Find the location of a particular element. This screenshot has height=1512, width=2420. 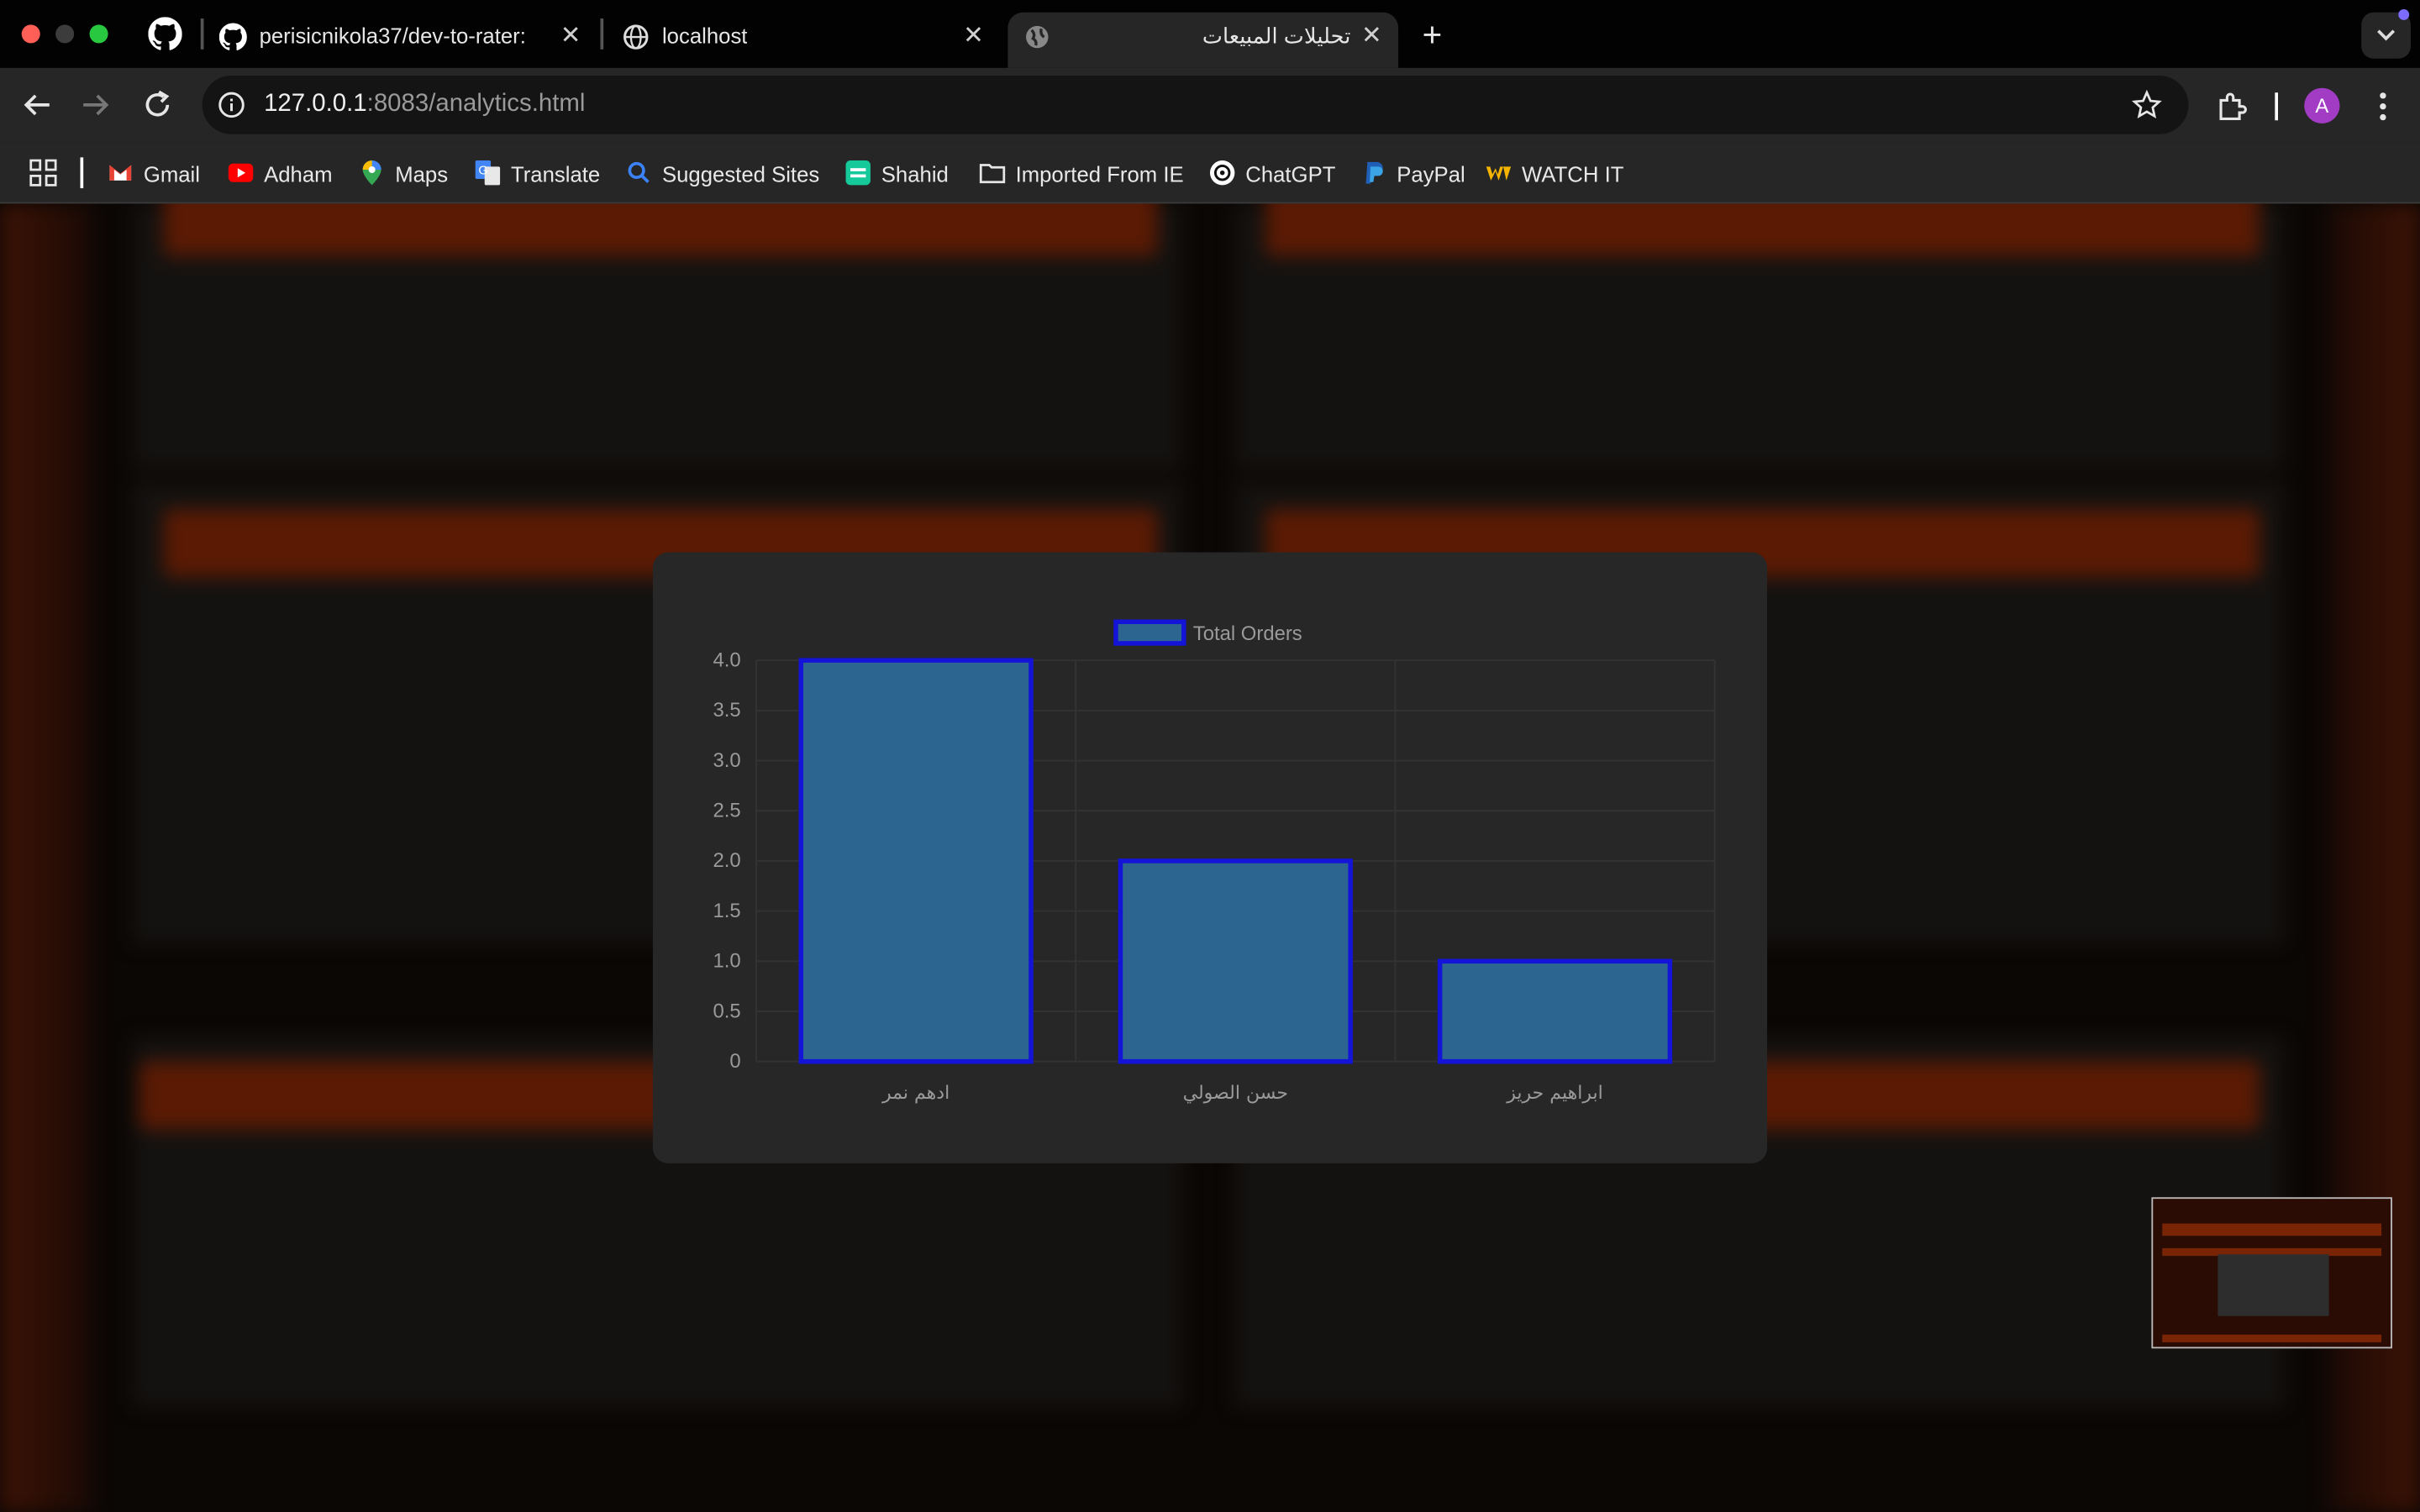

tab-title: perisicnikola37/dev-to-rater: is located at coordinates (392, 35).